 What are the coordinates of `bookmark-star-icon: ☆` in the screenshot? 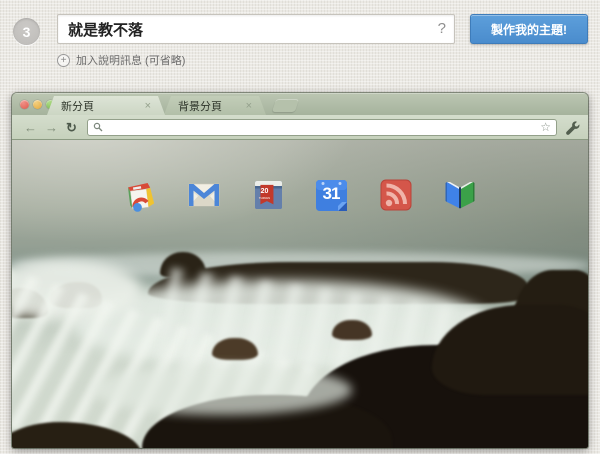 It's located at (545, 127).